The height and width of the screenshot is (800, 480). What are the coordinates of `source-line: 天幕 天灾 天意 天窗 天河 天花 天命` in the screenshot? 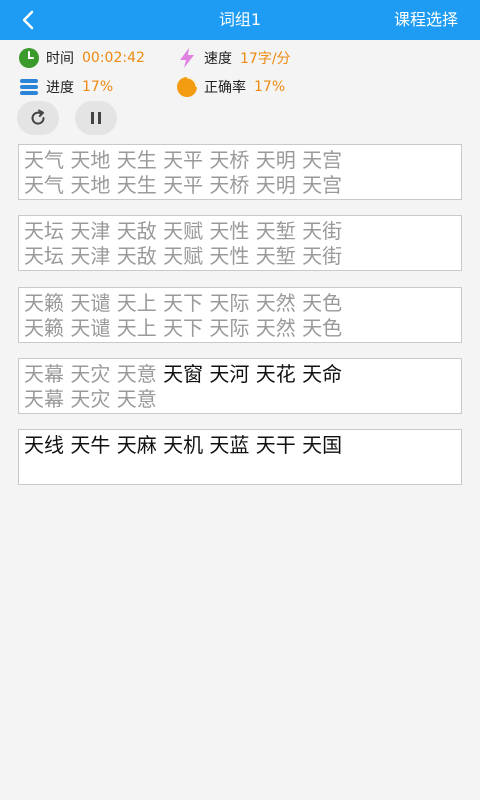 It's located at (183, 374).